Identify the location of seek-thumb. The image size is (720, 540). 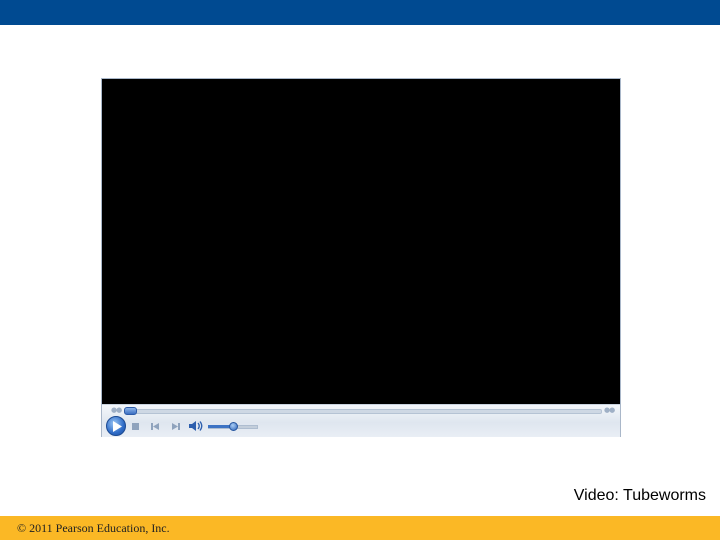
(130, 411).